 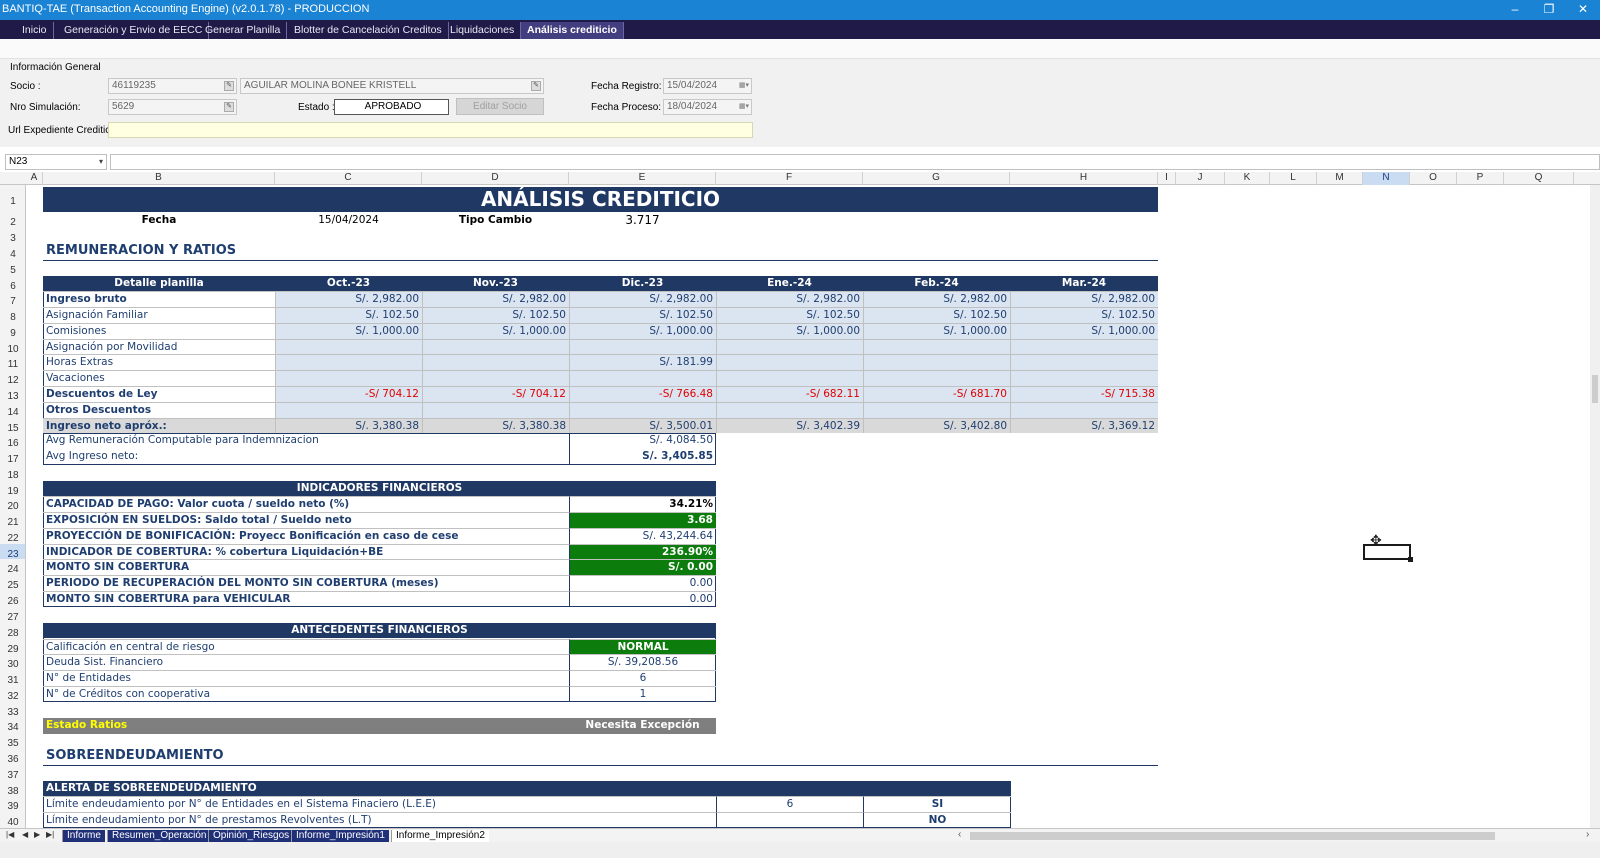 I want to click on row-header-28: 28, so click(x=12, y=631).